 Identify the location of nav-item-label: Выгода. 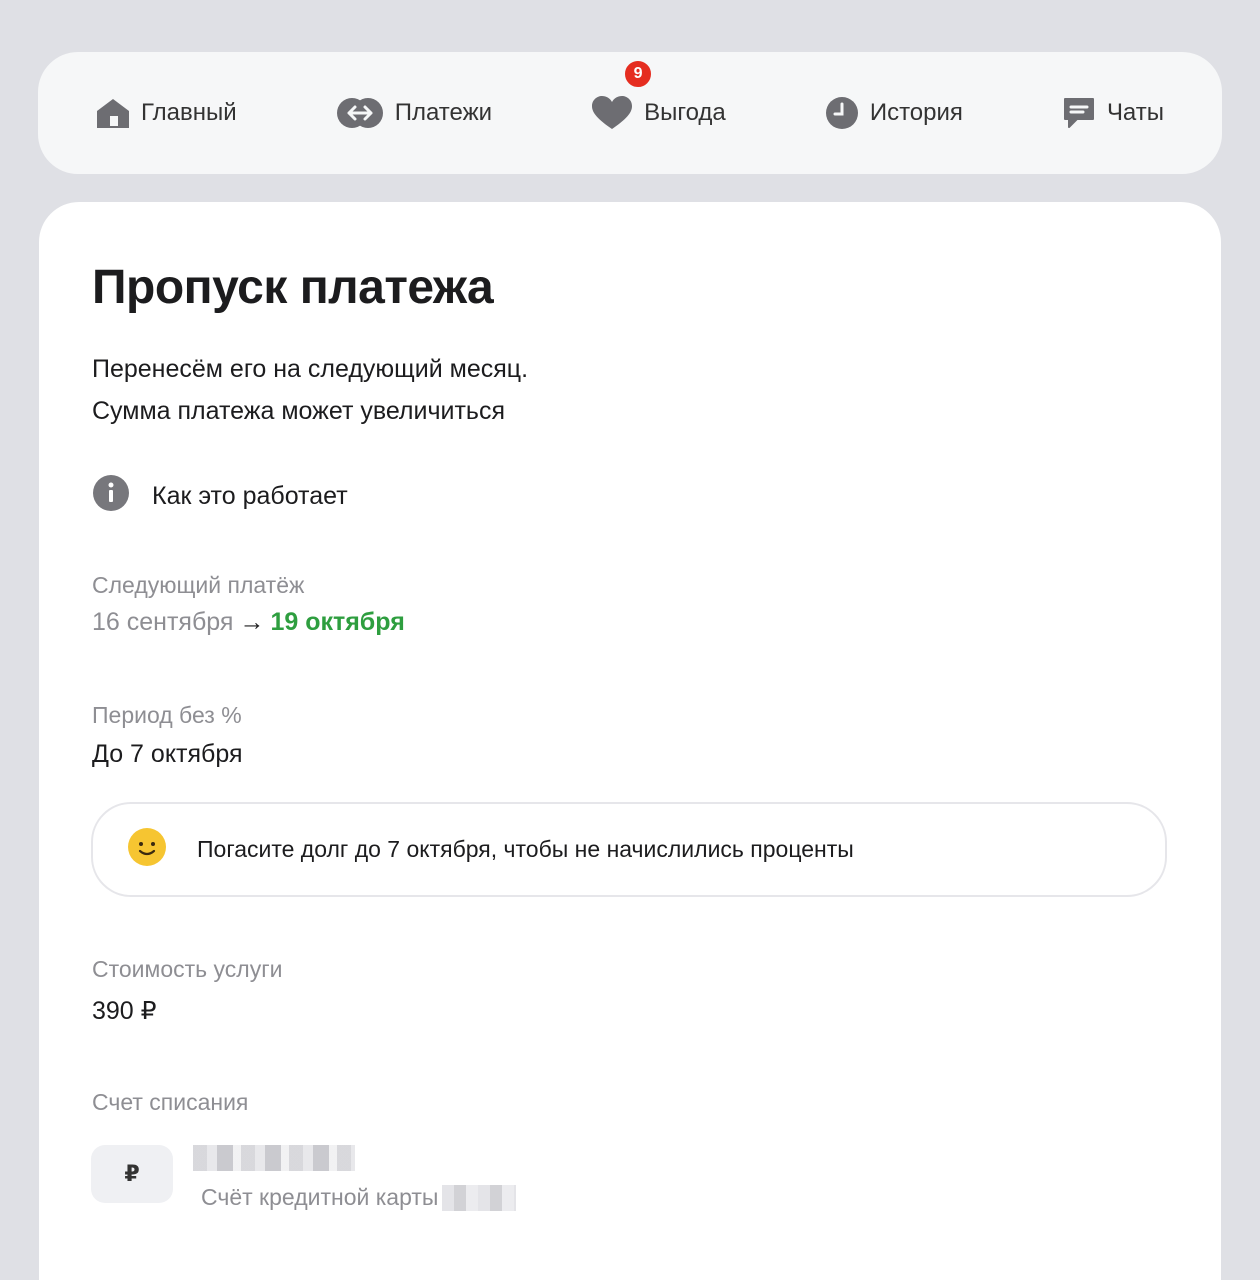
(685, 112).